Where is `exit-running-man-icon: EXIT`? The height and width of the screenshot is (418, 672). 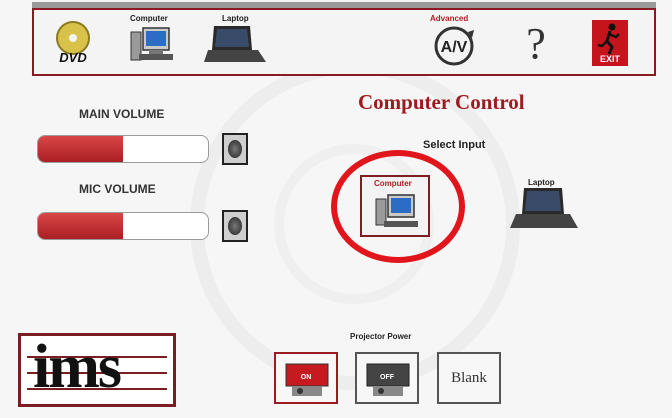 exit-running-man-icon: EXIT is located at coordinates (610, 43).